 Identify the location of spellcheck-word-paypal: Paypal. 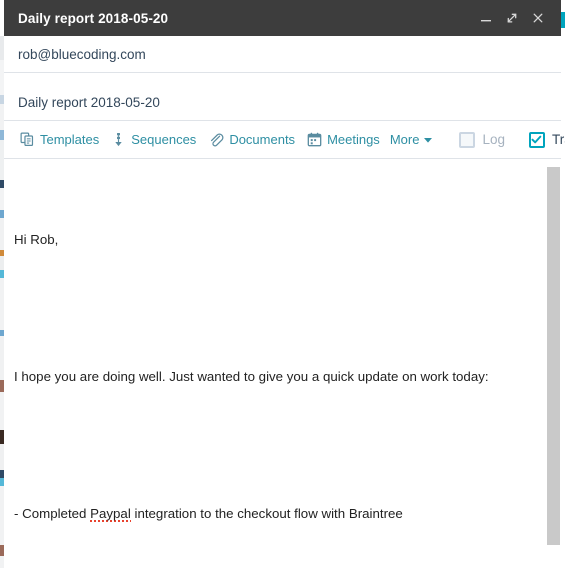
(110, 514).